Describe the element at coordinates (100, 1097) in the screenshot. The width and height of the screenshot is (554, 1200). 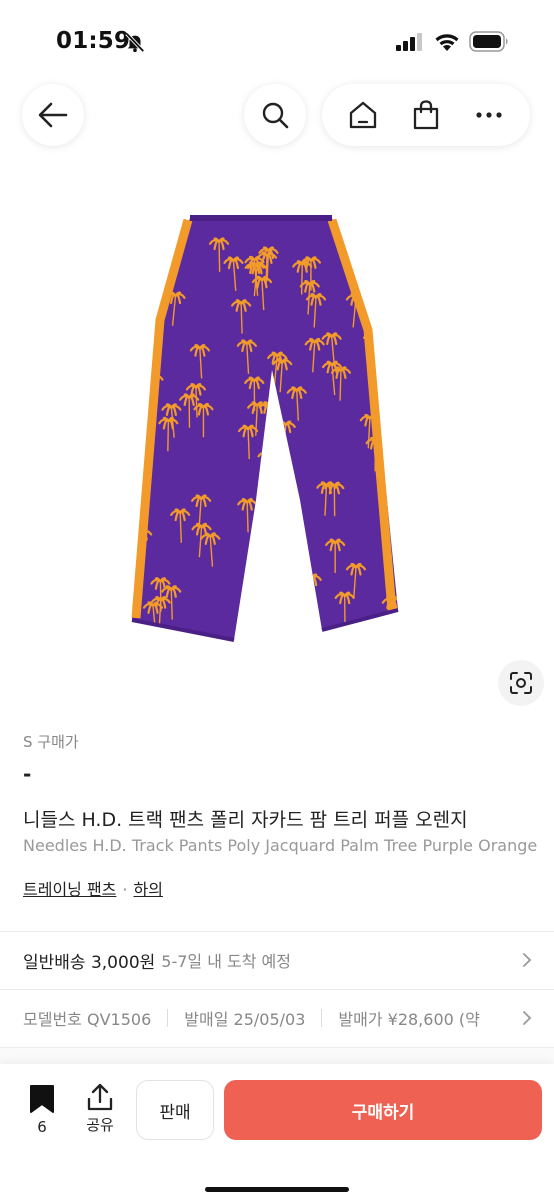
I see `share-icon` at that location.